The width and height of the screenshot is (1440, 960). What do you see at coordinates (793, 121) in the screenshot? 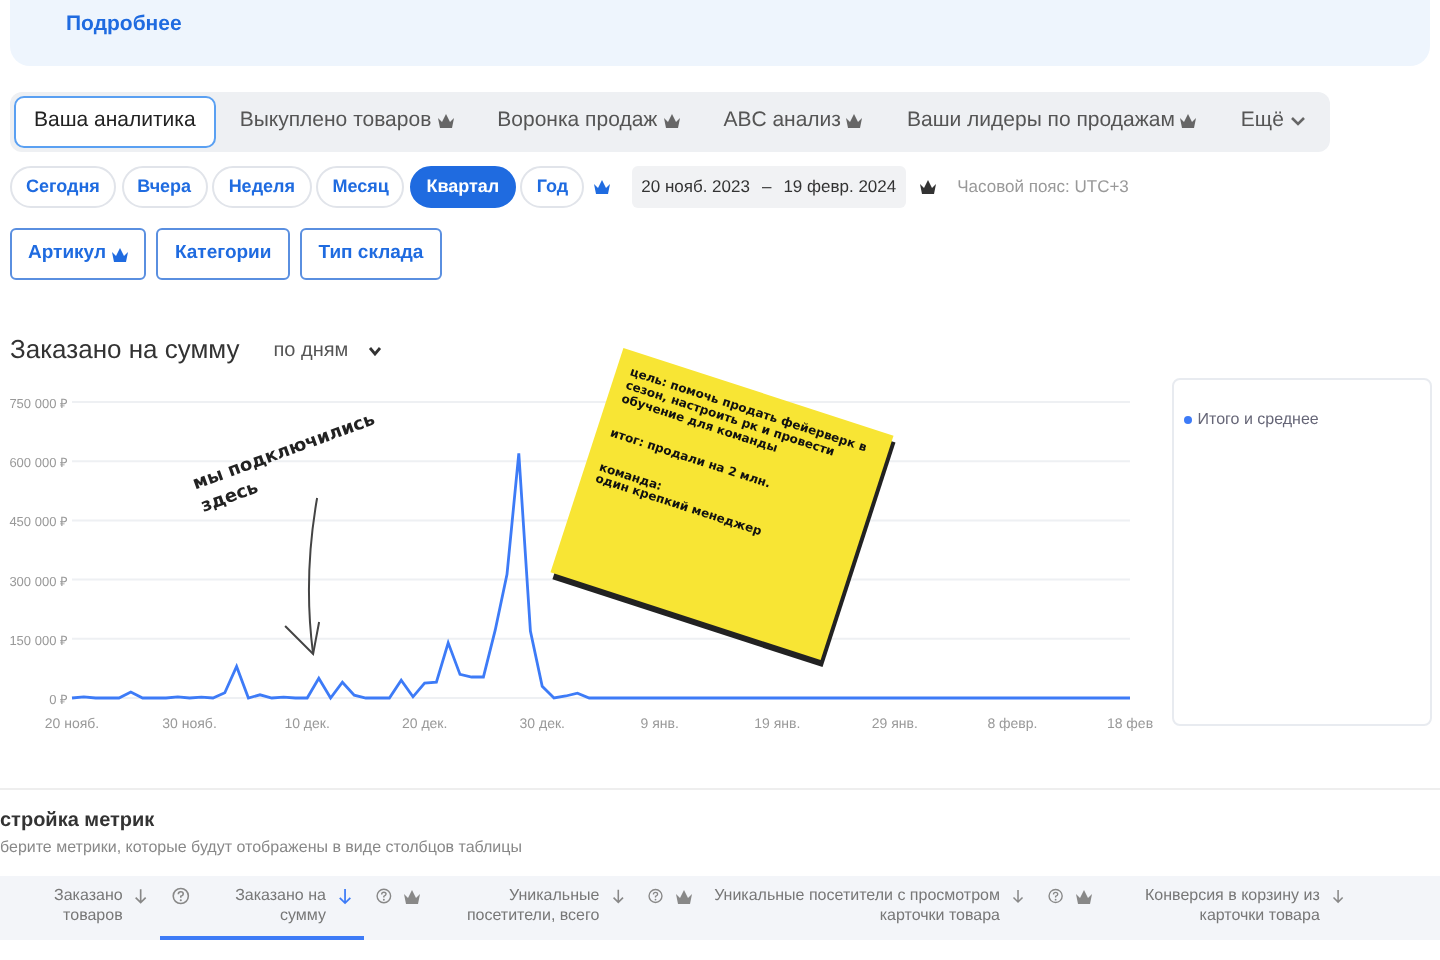
I see `tab: ABC анализ` at bounding box center [793, 121].